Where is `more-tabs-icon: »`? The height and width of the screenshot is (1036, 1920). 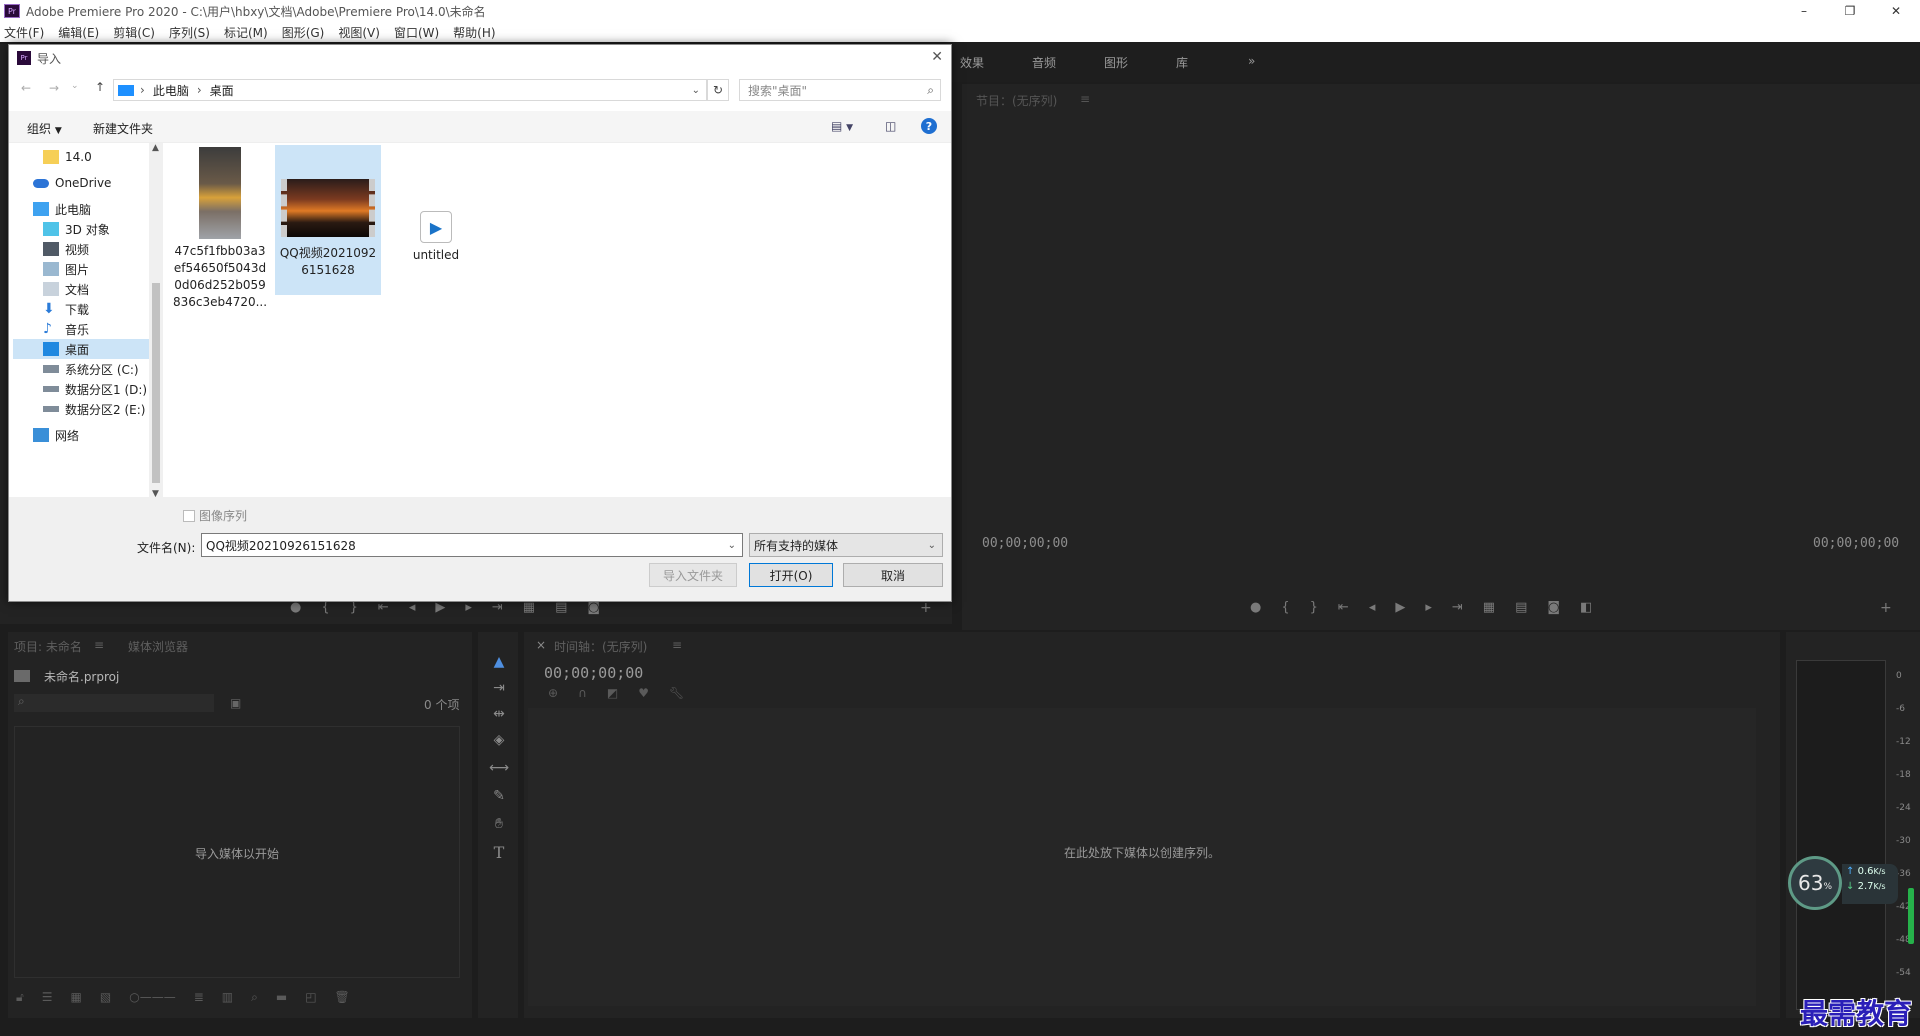 more-tabs-icon: » is located at coordinates (1251, 61).